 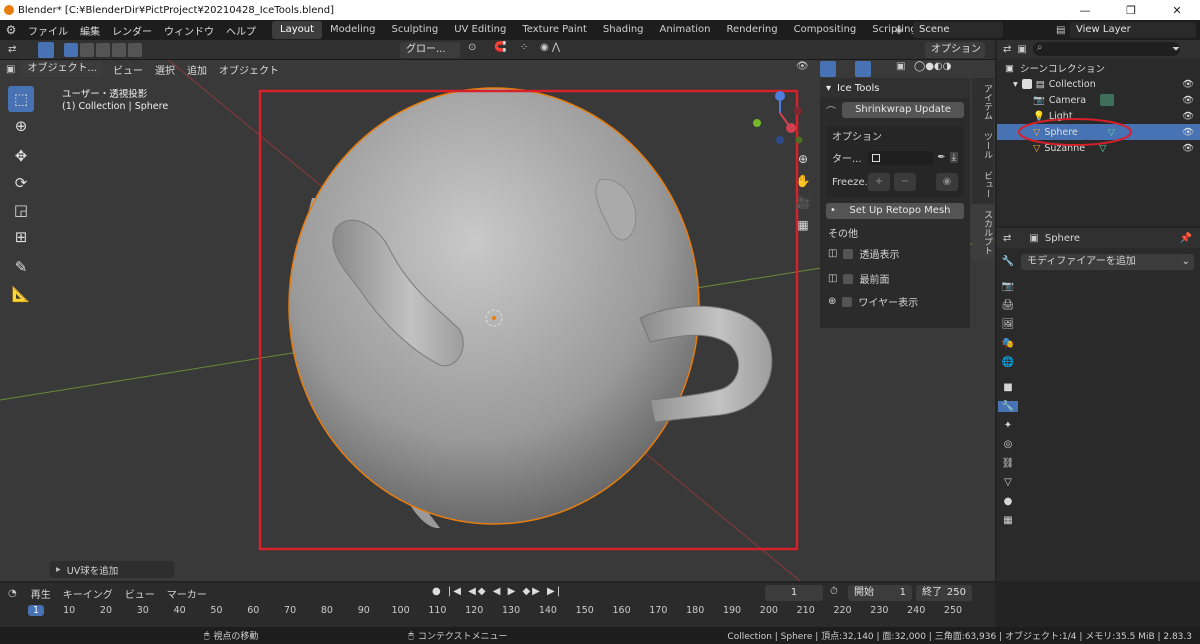 What do you see at coordinates (1098, 116) in the screenshot?
I see `outliner-item-light: 💡 Light 👁` at bounding box center [1098, 116].